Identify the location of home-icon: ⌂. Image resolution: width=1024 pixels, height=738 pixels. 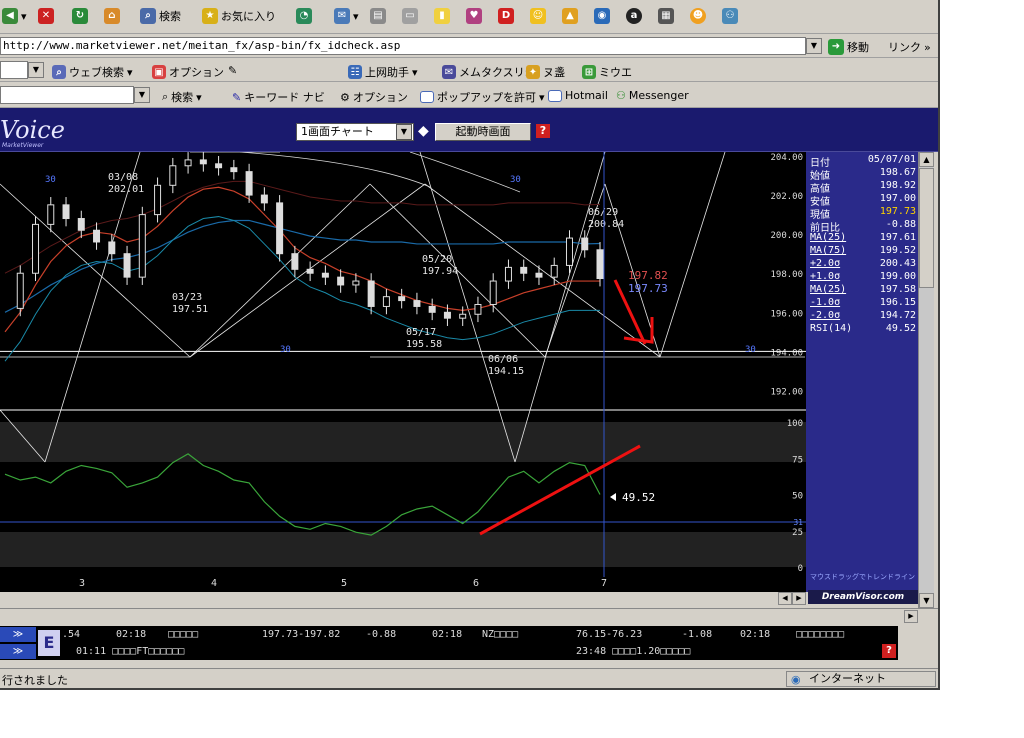
(112, 16).